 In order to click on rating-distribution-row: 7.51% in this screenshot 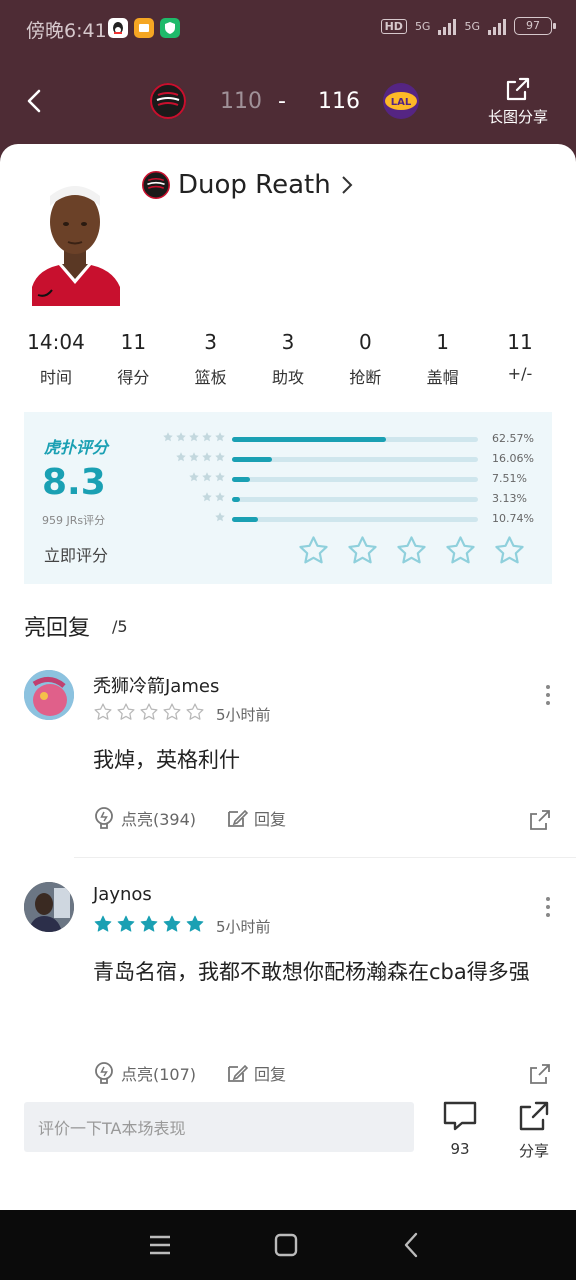, I will do `click(349, 480)`.